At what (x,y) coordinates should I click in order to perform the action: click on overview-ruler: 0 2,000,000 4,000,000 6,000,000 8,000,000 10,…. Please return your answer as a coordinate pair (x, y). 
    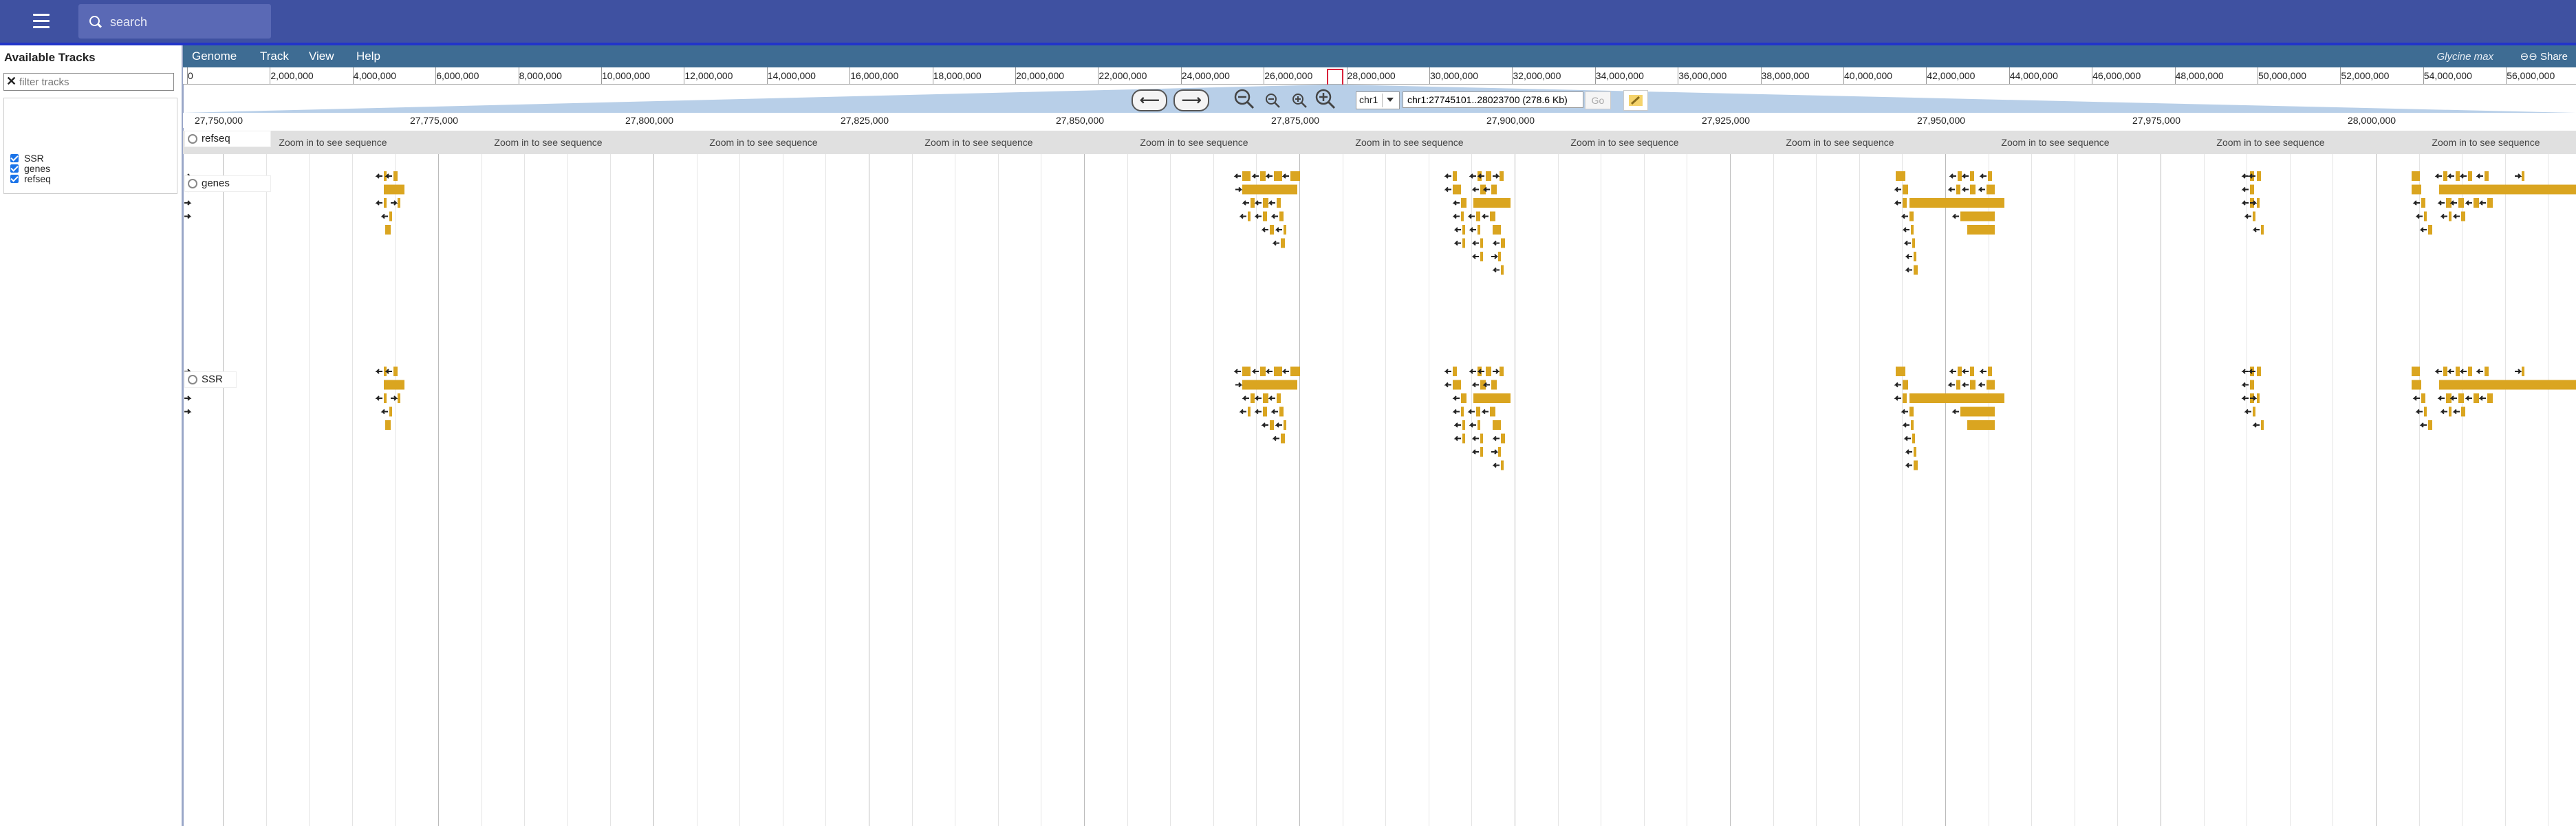
    Looking at the image, I should click on (1379, 76).